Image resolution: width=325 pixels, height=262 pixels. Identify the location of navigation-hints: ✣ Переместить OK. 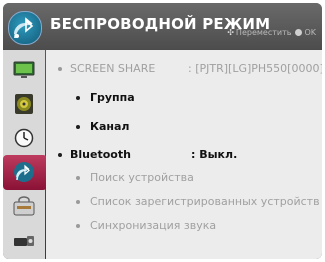
(271, 32).